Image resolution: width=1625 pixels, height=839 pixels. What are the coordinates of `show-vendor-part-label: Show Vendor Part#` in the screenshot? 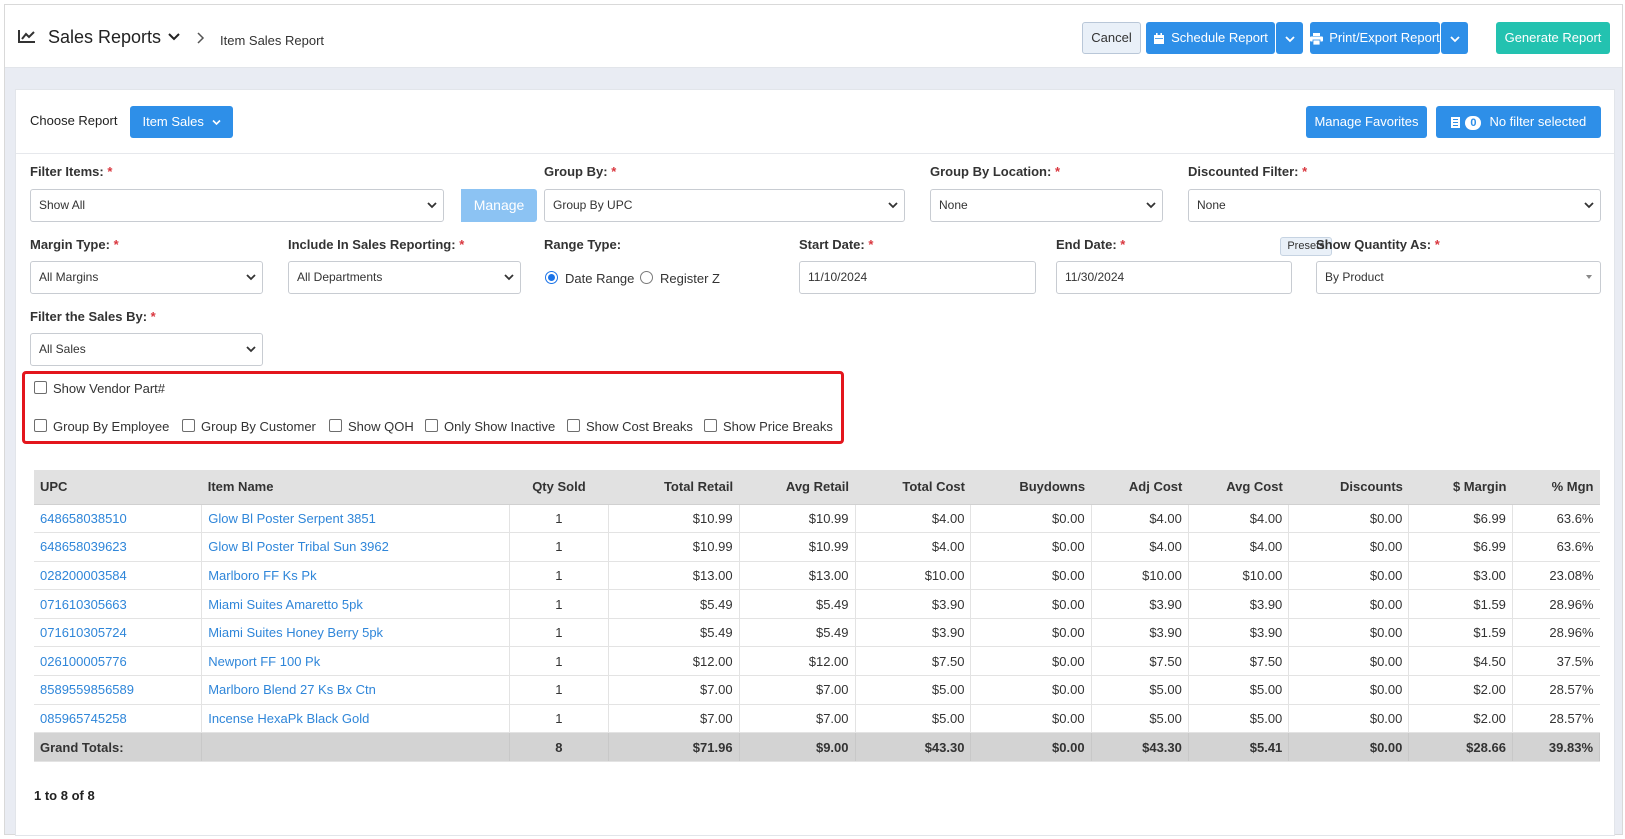 It's located at (109, 388).